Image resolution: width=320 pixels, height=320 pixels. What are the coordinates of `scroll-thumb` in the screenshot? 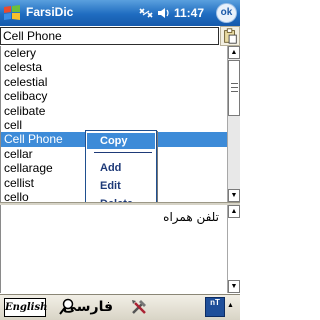 It's located at (234, 88).